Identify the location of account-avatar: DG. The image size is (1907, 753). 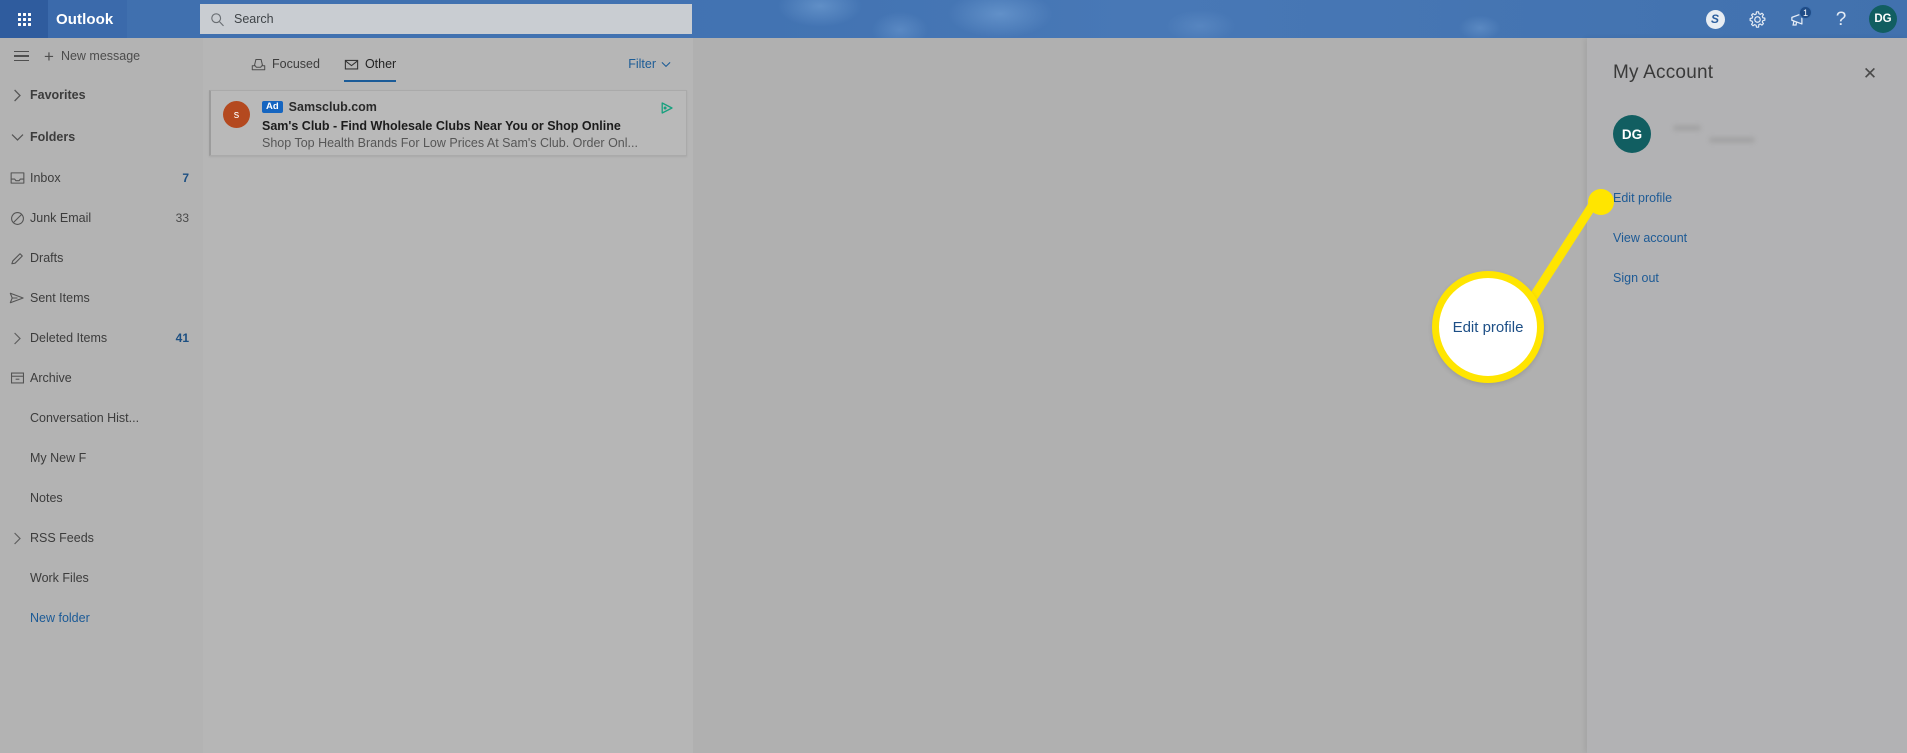
(1632, 134).